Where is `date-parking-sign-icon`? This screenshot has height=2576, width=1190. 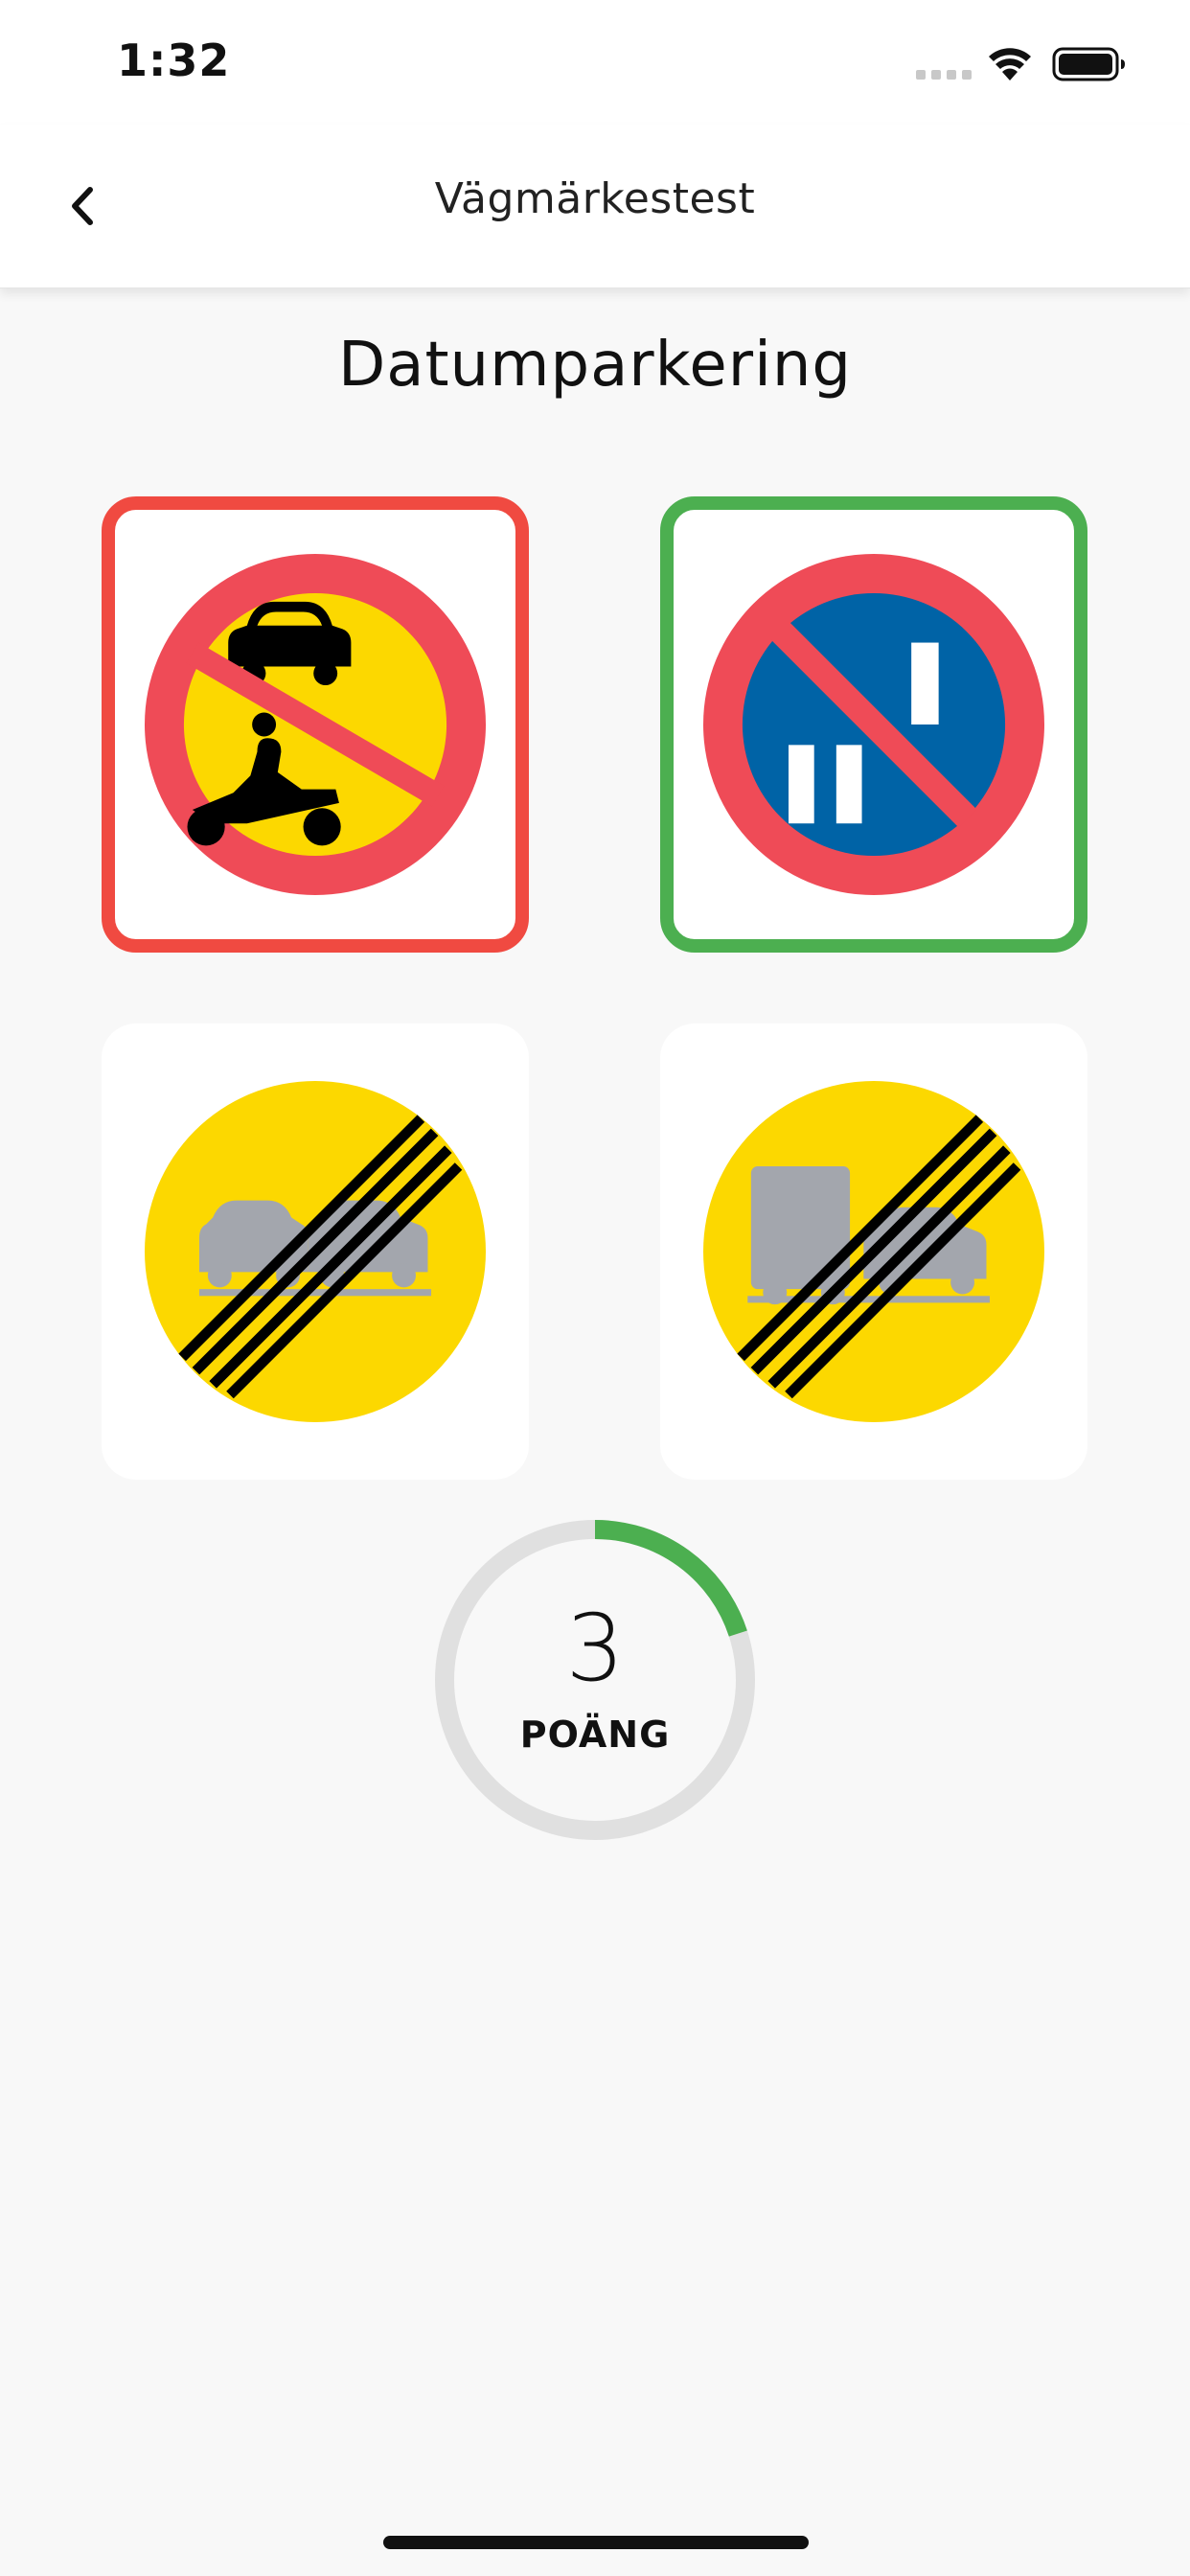
date-parking-sign-icon is located at coordinates (873, 724).